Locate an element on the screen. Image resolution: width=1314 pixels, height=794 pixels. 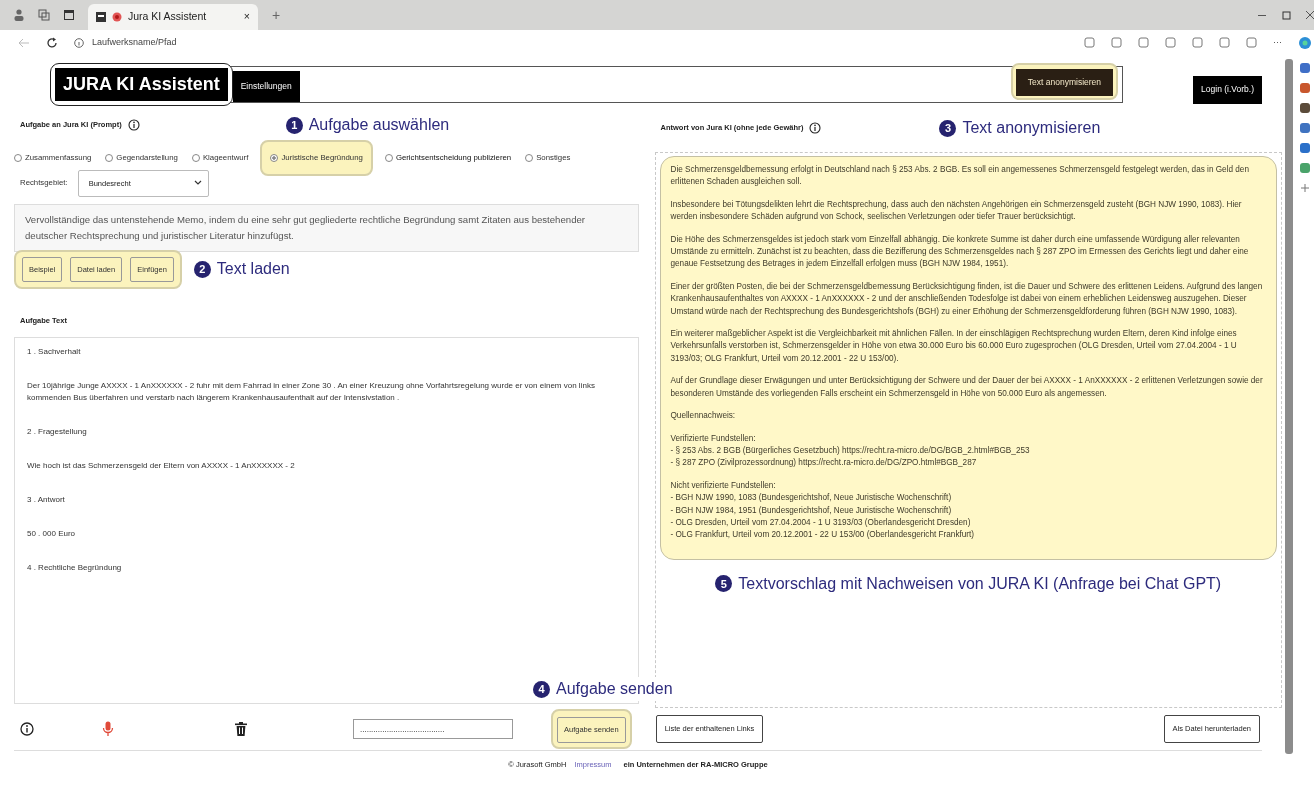
app-logo: JURA KI Assistent is located at coordinates (141, 84).